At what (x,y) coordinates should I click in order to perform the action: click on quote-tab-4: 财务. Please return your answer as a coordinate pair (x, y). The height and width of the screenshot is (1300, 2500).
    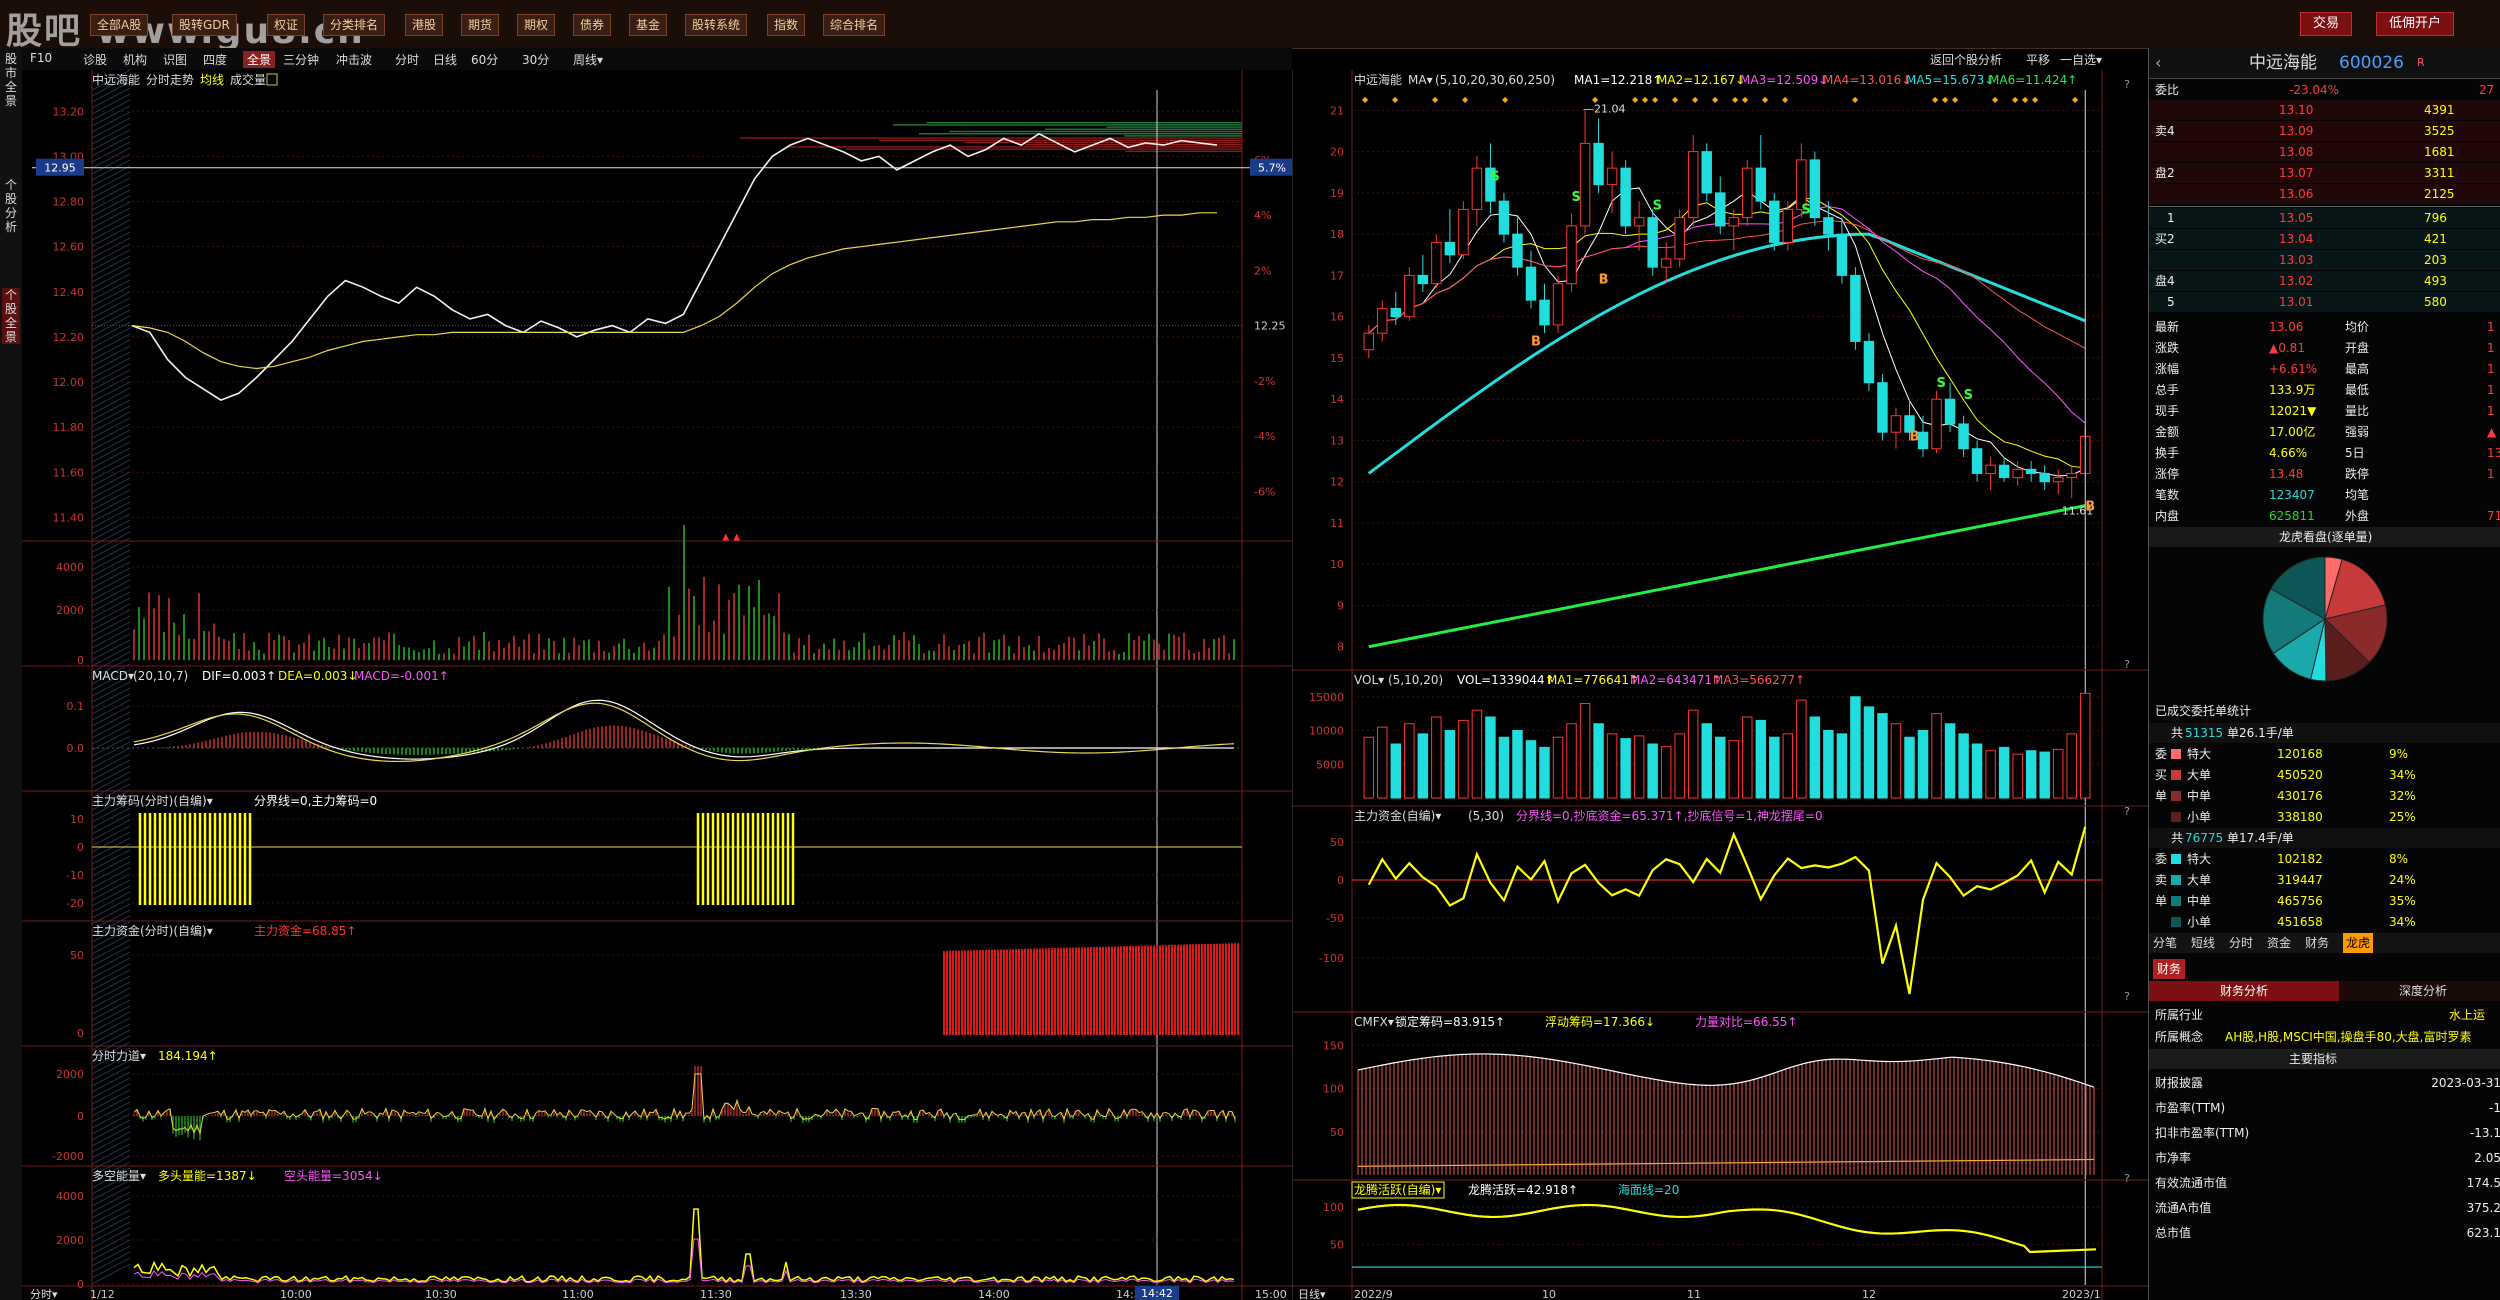
    Looking at the image, I should click on (2317, 943).